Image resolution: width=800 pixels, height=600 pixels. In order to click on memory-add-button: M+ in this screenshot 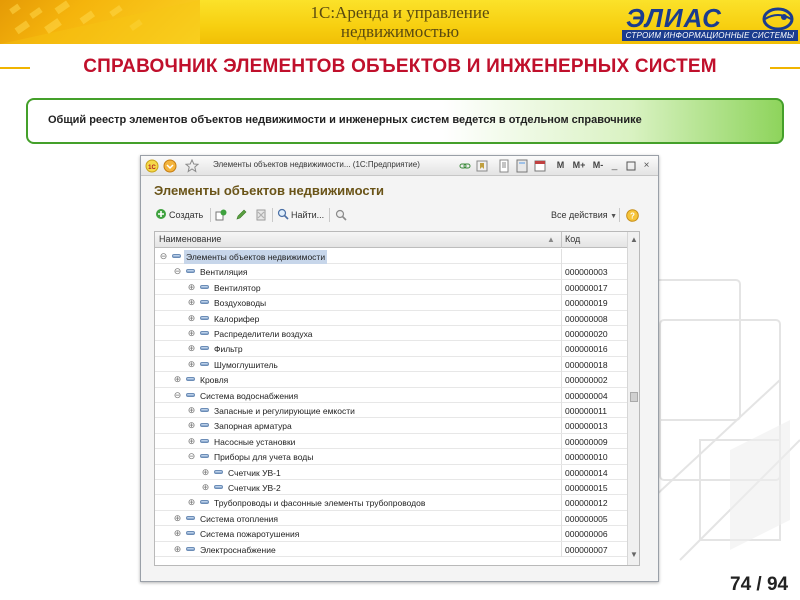, I will do `click(579, 165)`.